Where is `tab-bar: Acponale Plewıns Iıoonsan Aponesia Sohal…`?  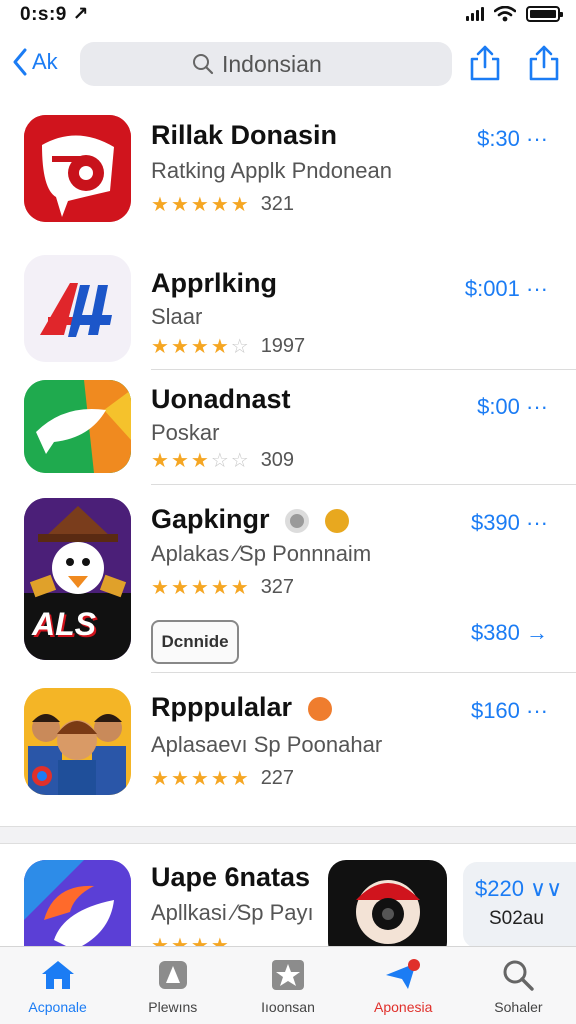 tab-bar: Acponale Plewıns Iıoonsan Aponesia Sohal… is located at coordinates (288, 985).